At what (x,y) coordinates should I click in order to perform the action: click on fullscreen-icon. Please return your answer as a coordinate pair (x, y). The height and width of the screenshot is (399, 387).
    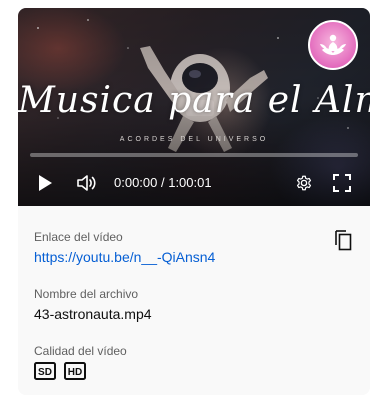
    Looking at the image, I should click on (342, 183).